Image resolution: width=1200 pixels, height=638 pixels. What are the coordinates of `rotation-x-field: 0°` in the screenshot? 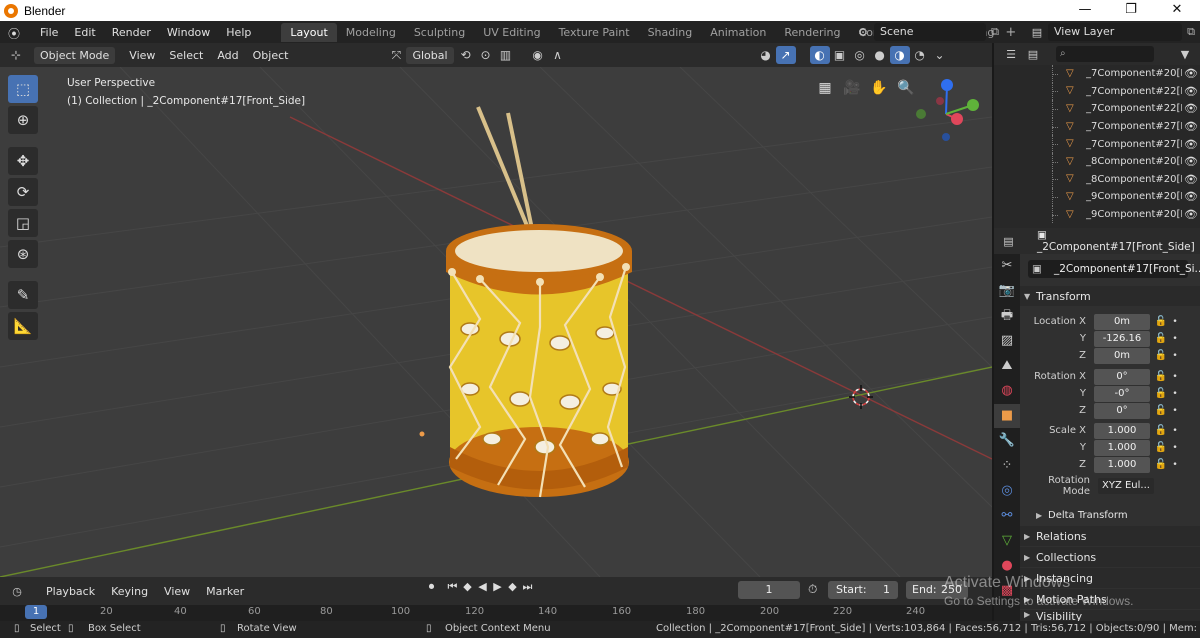 It's located at (1122, 376).